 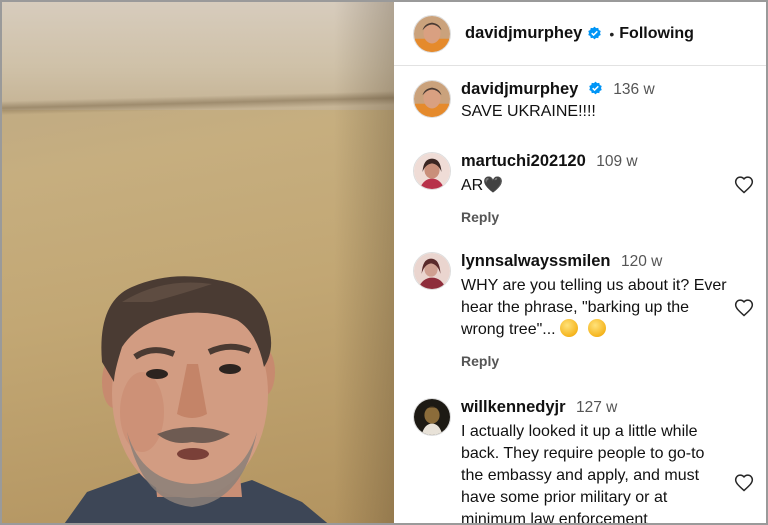 I want to click on comment-item: martuchi202120 109 w AR🖤 Reply, so click(x=585, y=187).